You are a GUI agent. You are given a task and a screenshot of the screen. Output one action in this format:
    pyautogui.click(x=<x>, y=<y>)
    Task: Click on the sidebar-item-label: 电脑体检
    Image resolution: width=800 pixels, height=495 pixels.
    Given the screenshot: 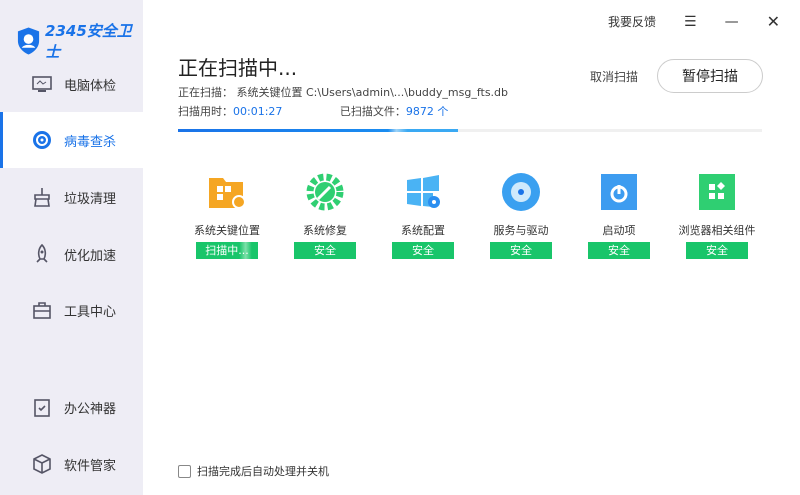 What is the action you would take?
    pyautogui.click(x=90, y=86)
    